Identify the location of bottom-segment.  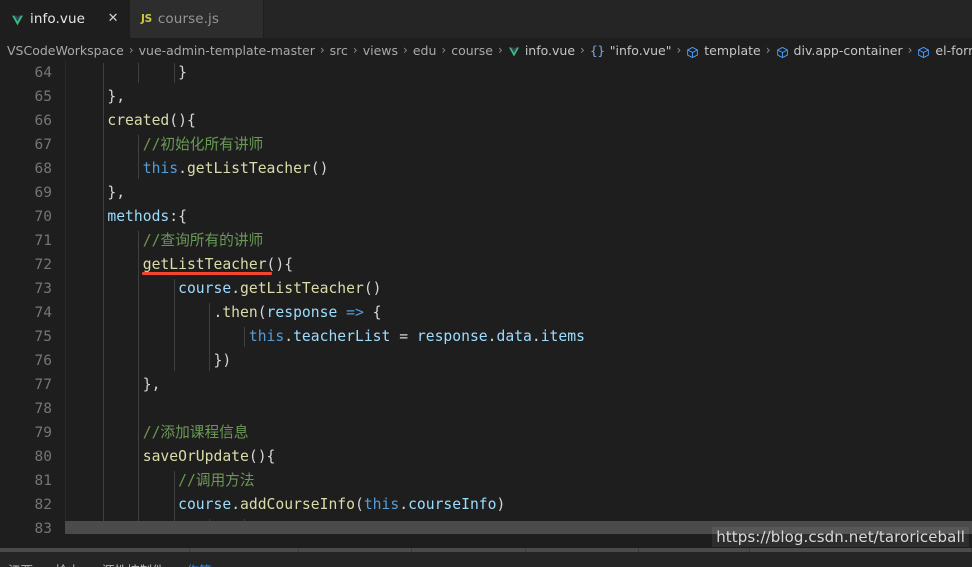
(860, 550).